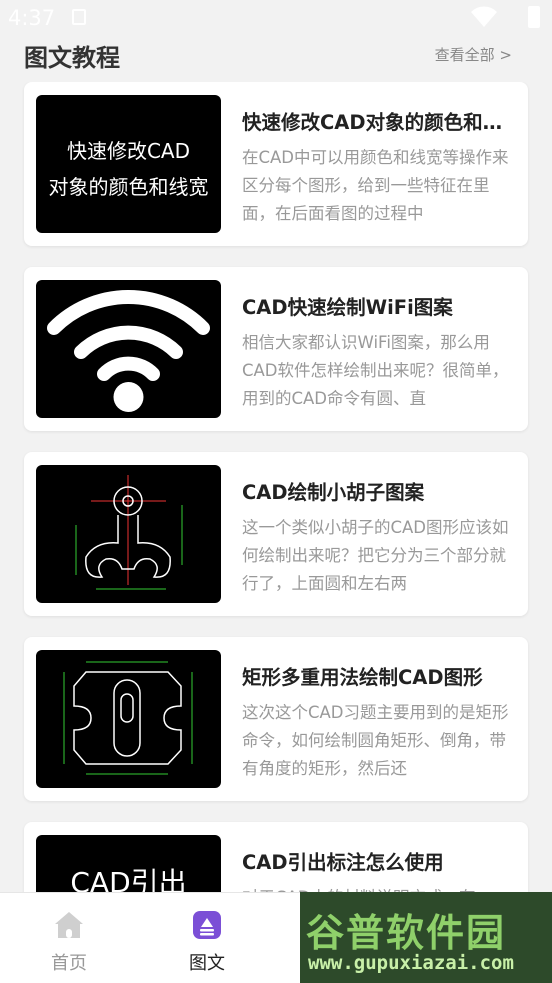 This screenshot has width=552, height=983. Describe the element at coordinates (69, 925) in the screenshot. I see `home-icon` at that location.